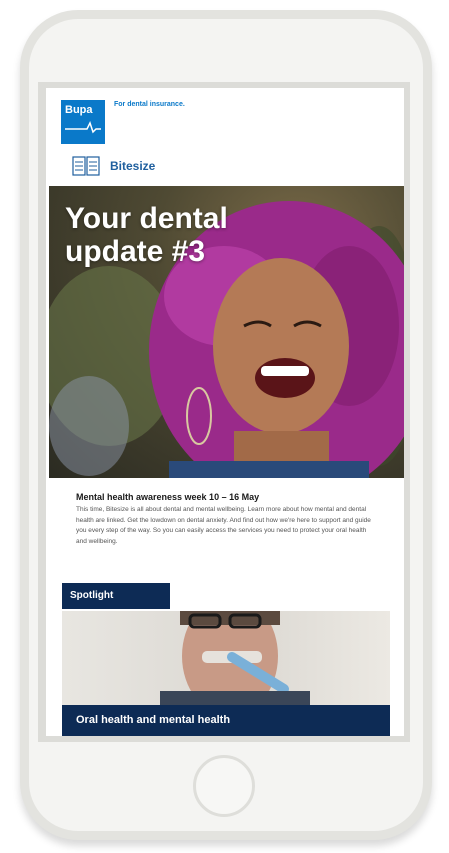 The image size is (449, 853). What do you see at coordinates (79, 110) in the screenshot?
I see `logo-text: Bupa` at bounding box center [79, 110].